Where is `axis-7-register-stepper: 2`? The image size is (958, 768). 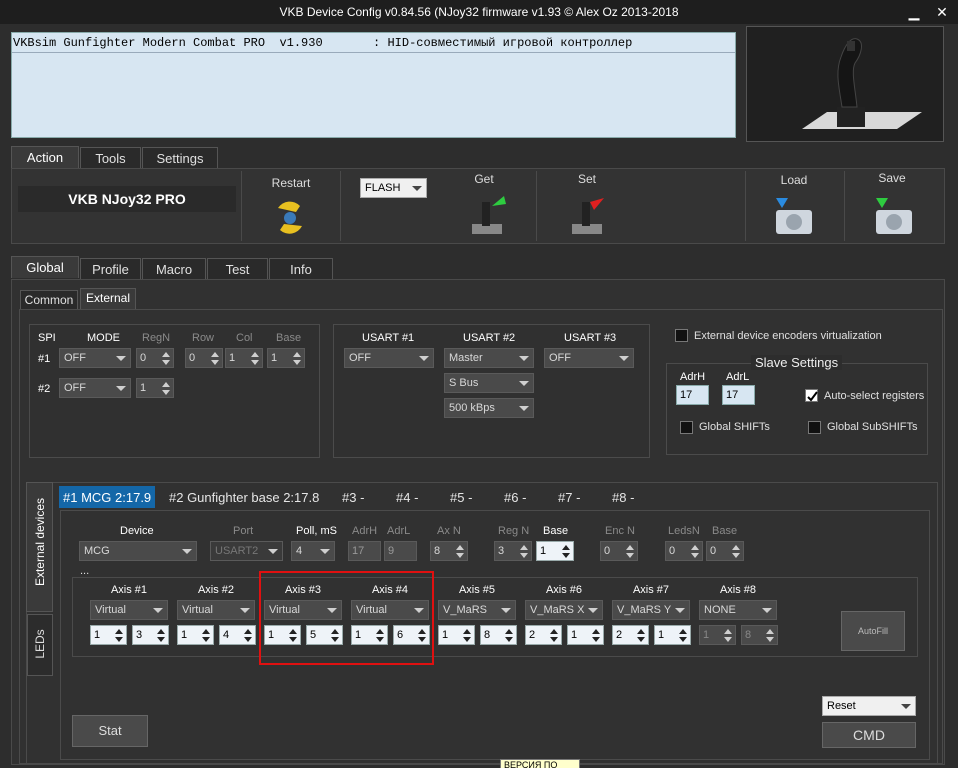
axis-7-register-stepper: 2 is located at coordinates (630, 635).